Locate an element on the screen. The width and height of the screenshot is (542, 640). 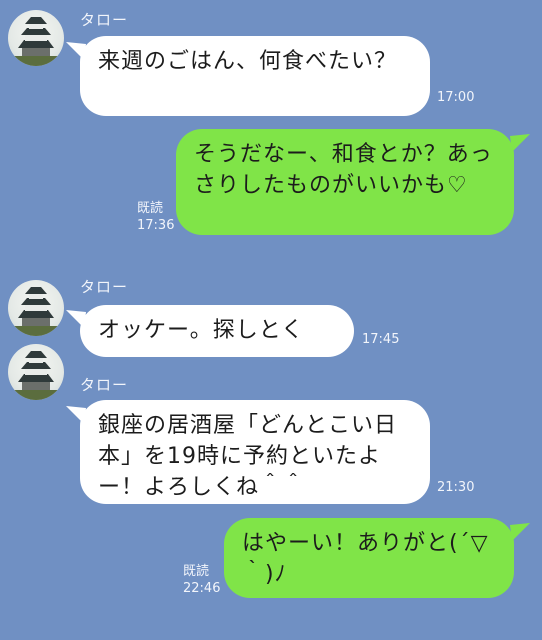
message-time: 17:36 is located at coordinates (156, 225).